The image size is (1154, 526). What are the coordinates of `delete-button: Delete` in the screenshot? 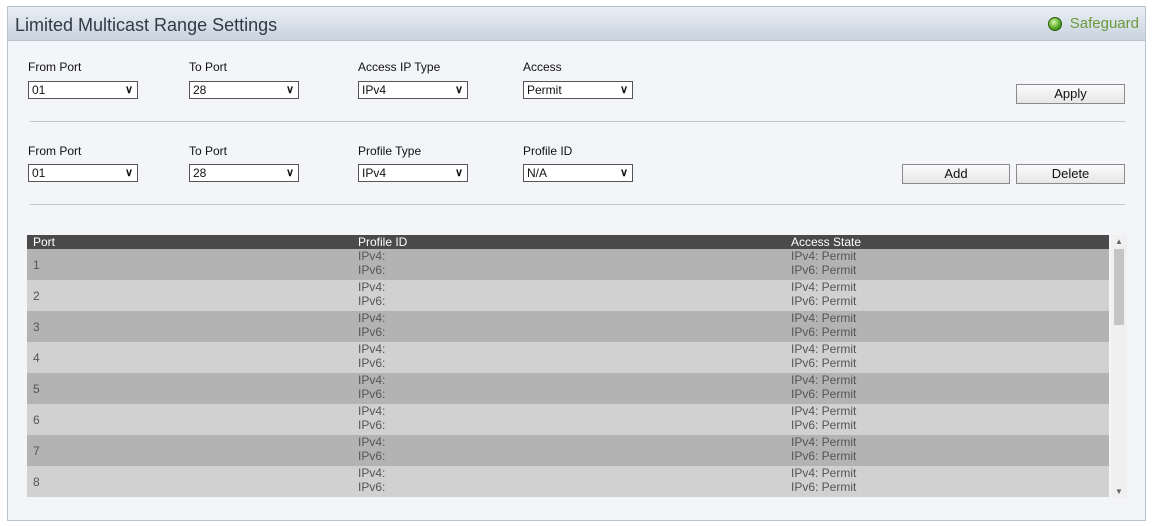 It's located at (1070, 174).